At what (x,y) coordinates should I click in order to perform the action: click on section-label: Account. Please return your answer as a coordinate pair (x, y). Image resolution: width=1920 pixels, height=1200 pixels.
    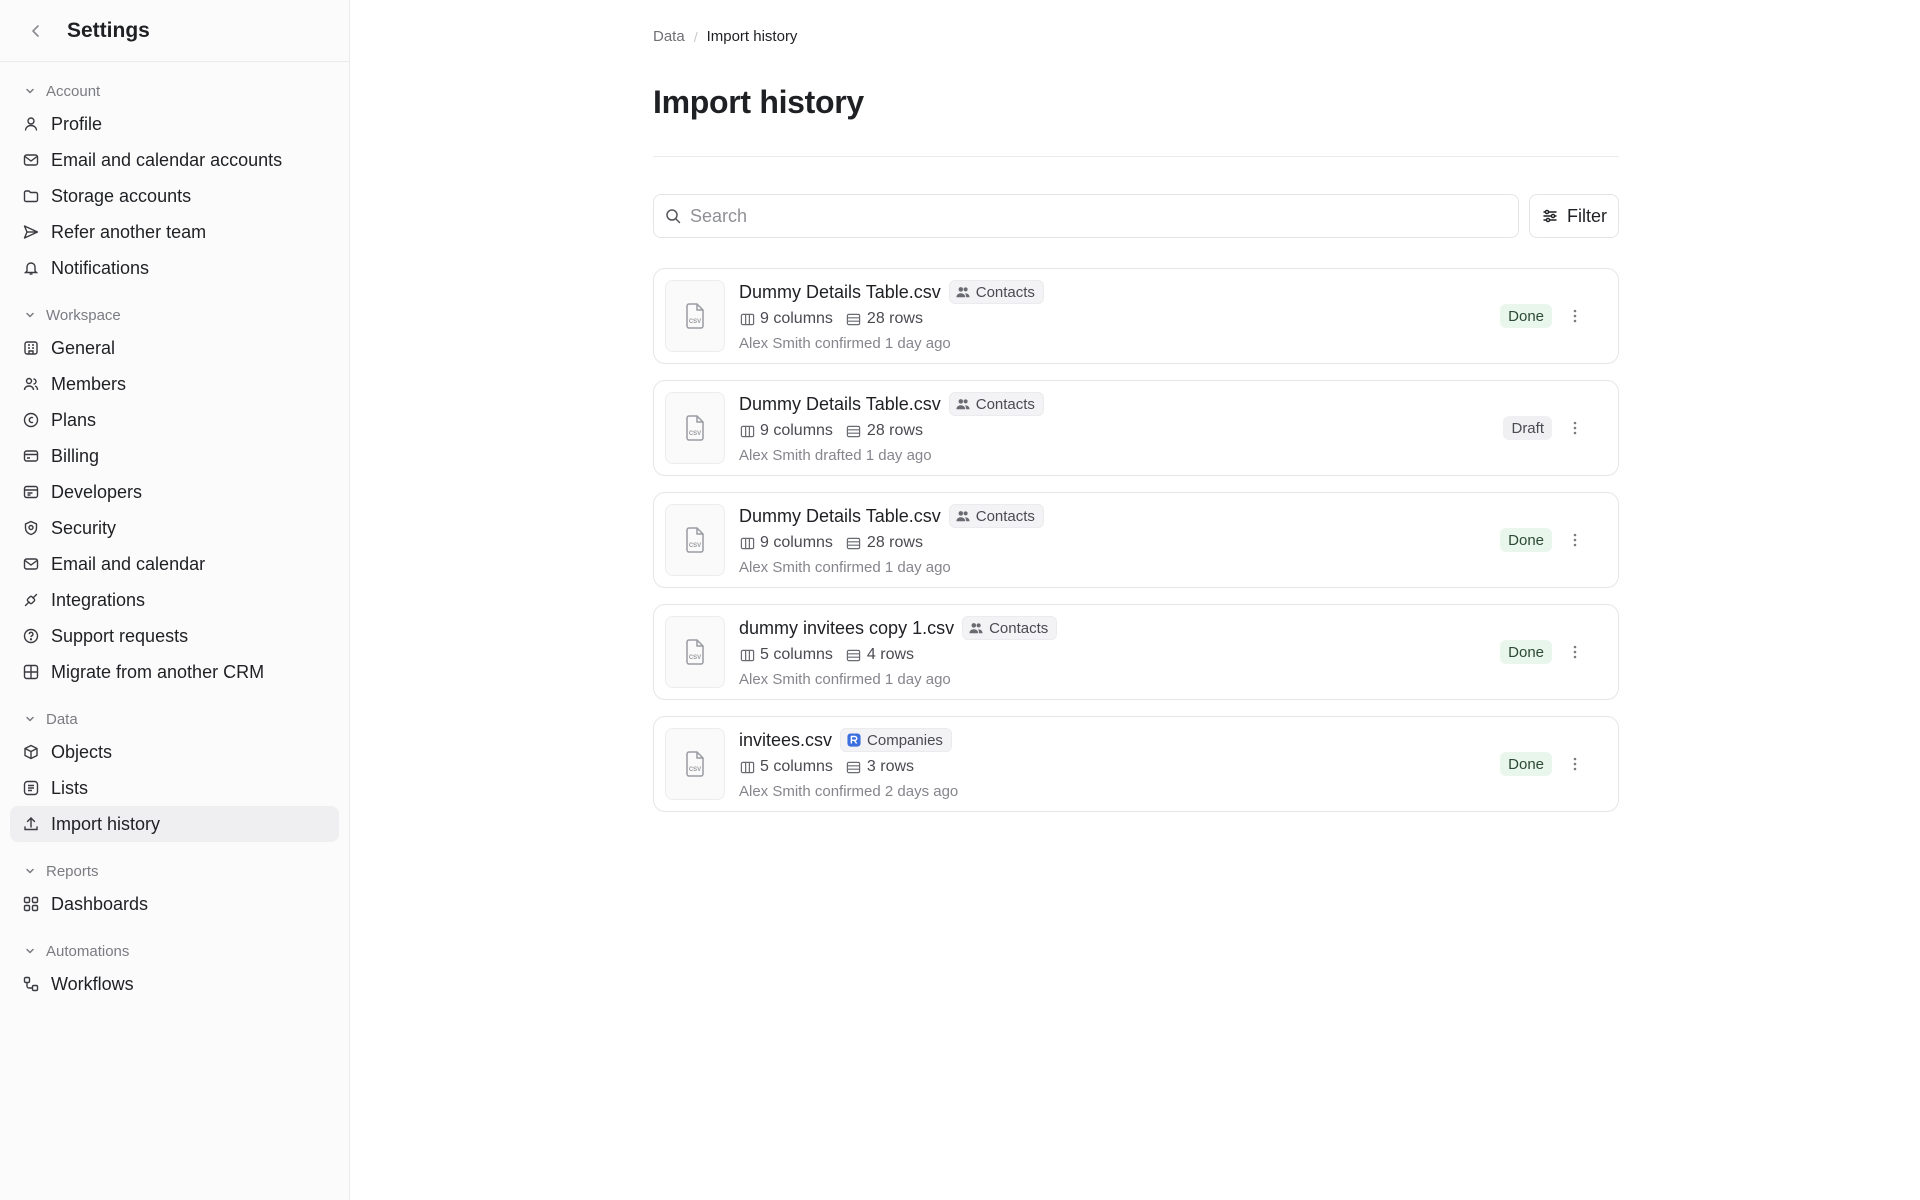
    Looking at the image, I should click on (73, 91).